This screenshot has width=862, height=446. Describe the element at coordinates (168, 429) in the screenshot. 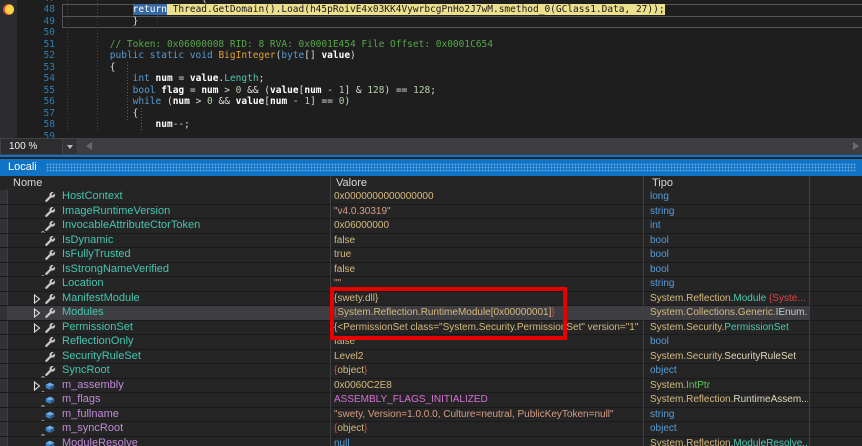

I see `name-cell: m_syncRoot` at that location.